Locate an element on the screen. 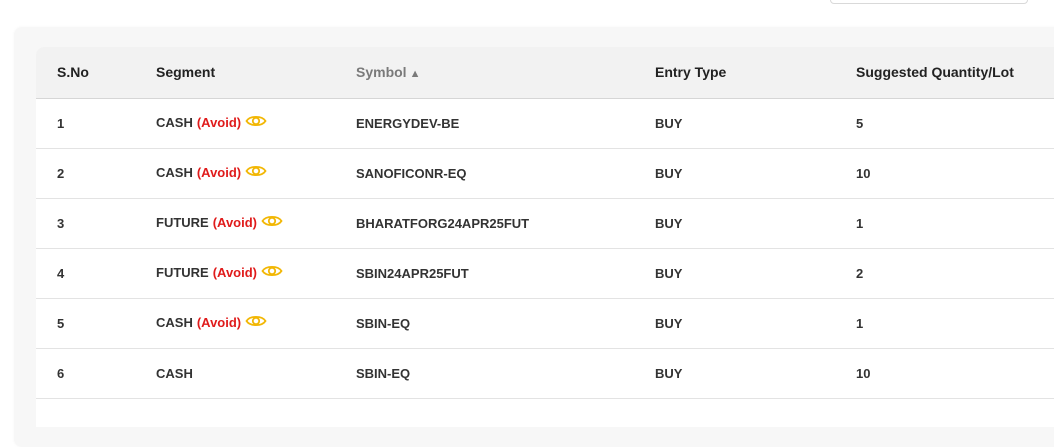 The width and height of the screenshot is (1054, 447). table-row: 5 CASH (Avoid) SBIN-EQ BUY 1 is located at coordinates (545, 323).